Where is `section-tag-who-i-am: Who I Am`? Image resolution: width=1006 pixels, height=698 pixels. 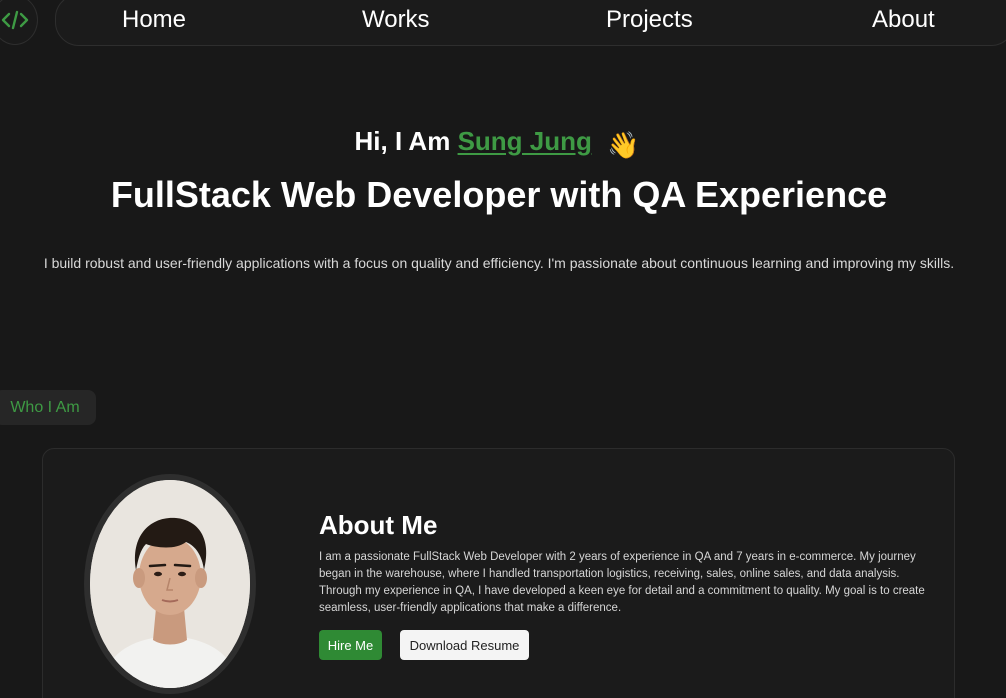
section-tag-who-i-am: Who I Am is located at coordinates (48, 407).